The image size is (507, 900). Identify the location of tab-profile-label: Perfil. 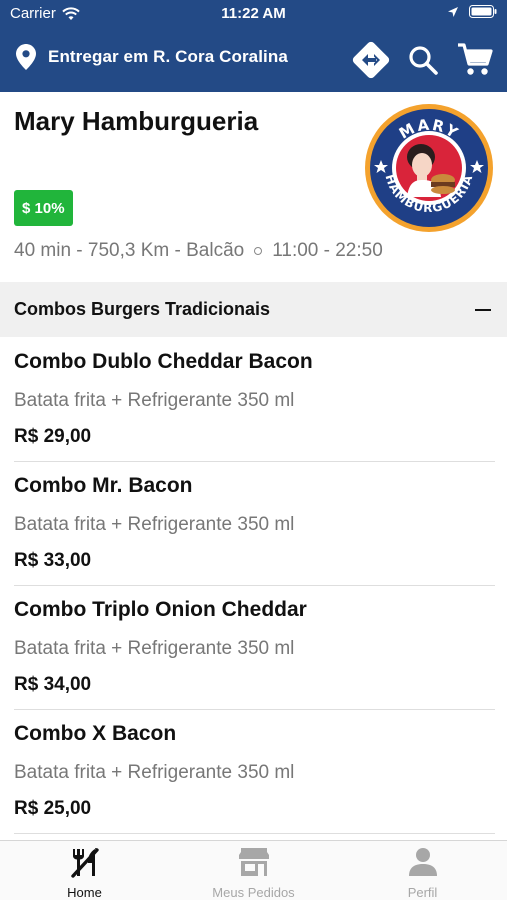
(422, 892).